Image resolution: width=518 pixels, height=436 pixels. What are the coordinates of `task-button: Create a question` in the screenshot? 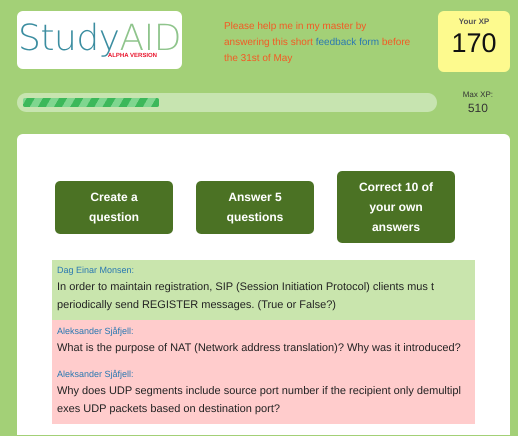 It's located at (114, 207).